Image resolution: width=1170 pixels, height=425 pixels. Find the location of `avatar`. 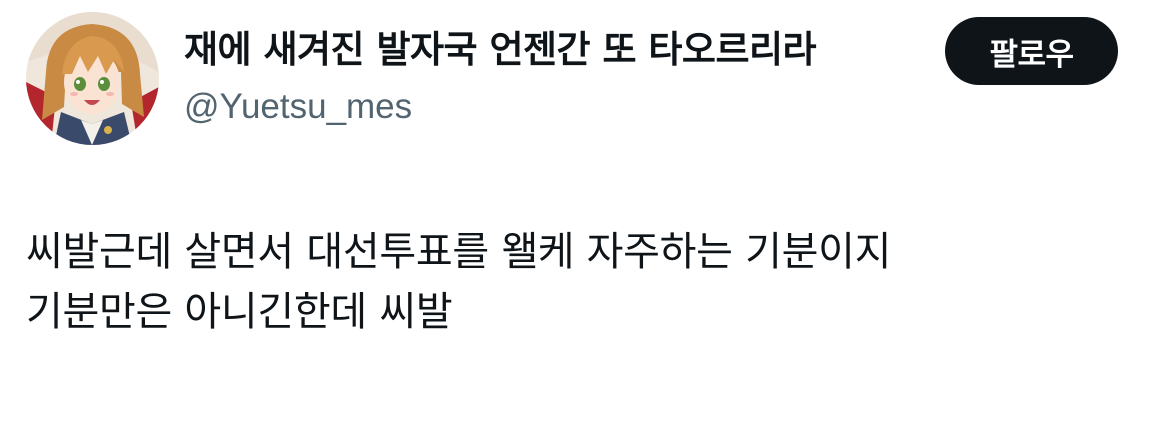

avatar is located at coordinates (92, 78).